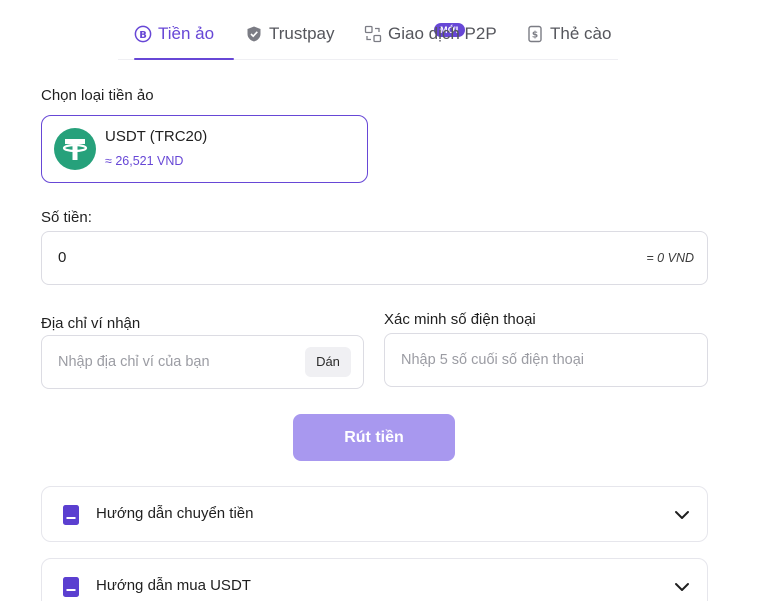 This screenshot has width=758, height=601. Describe the element at coordinates (442, 33) in the screenshot. I see `tab-label: Giao dịch P2P` at that location.